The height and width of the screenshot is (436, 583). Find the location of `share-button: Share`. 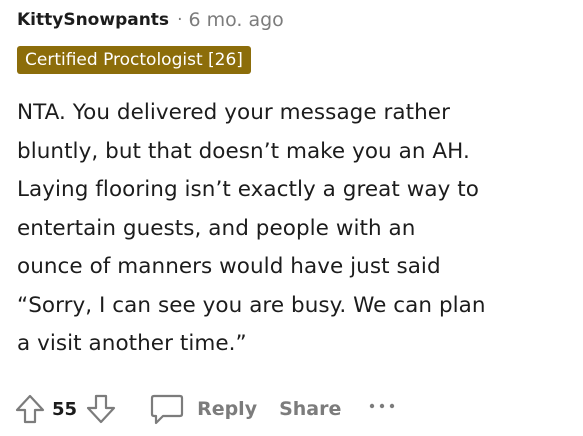

share-button: Share is located at coordinates (310, 409).